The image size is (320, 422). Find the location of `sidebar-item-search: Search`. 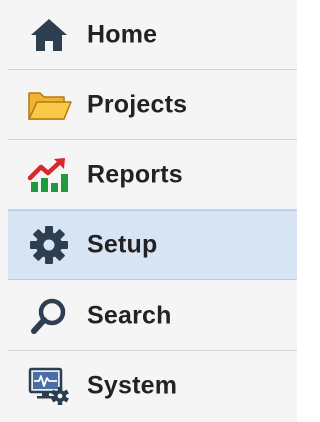

sidebar-item-search: Search is located at coordinates (152, 316).